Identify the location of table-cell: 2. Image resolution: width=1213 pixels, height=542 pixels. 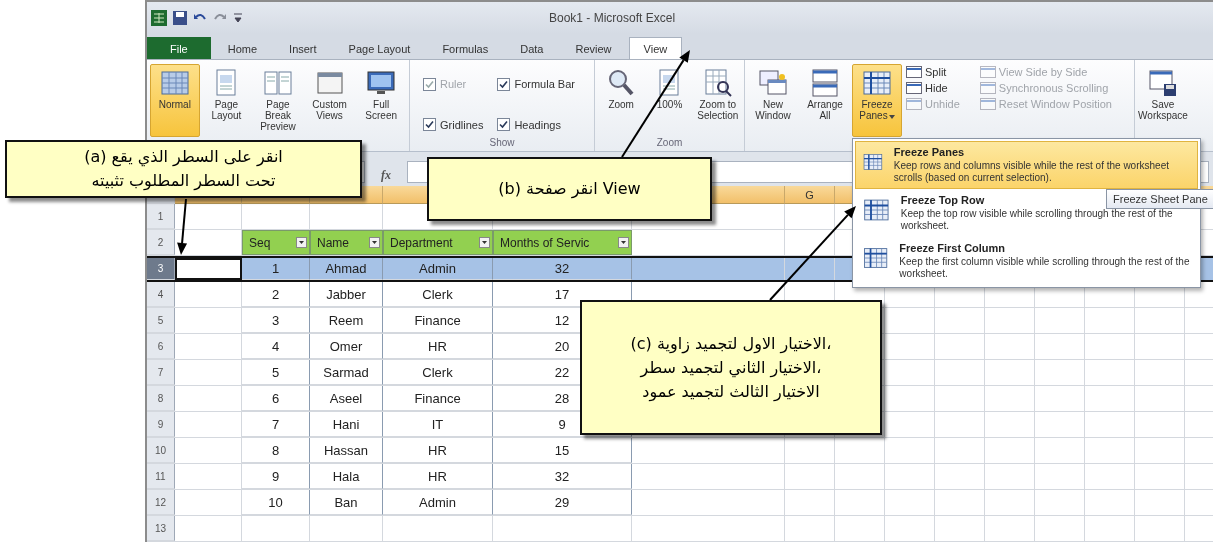
(276, 295).